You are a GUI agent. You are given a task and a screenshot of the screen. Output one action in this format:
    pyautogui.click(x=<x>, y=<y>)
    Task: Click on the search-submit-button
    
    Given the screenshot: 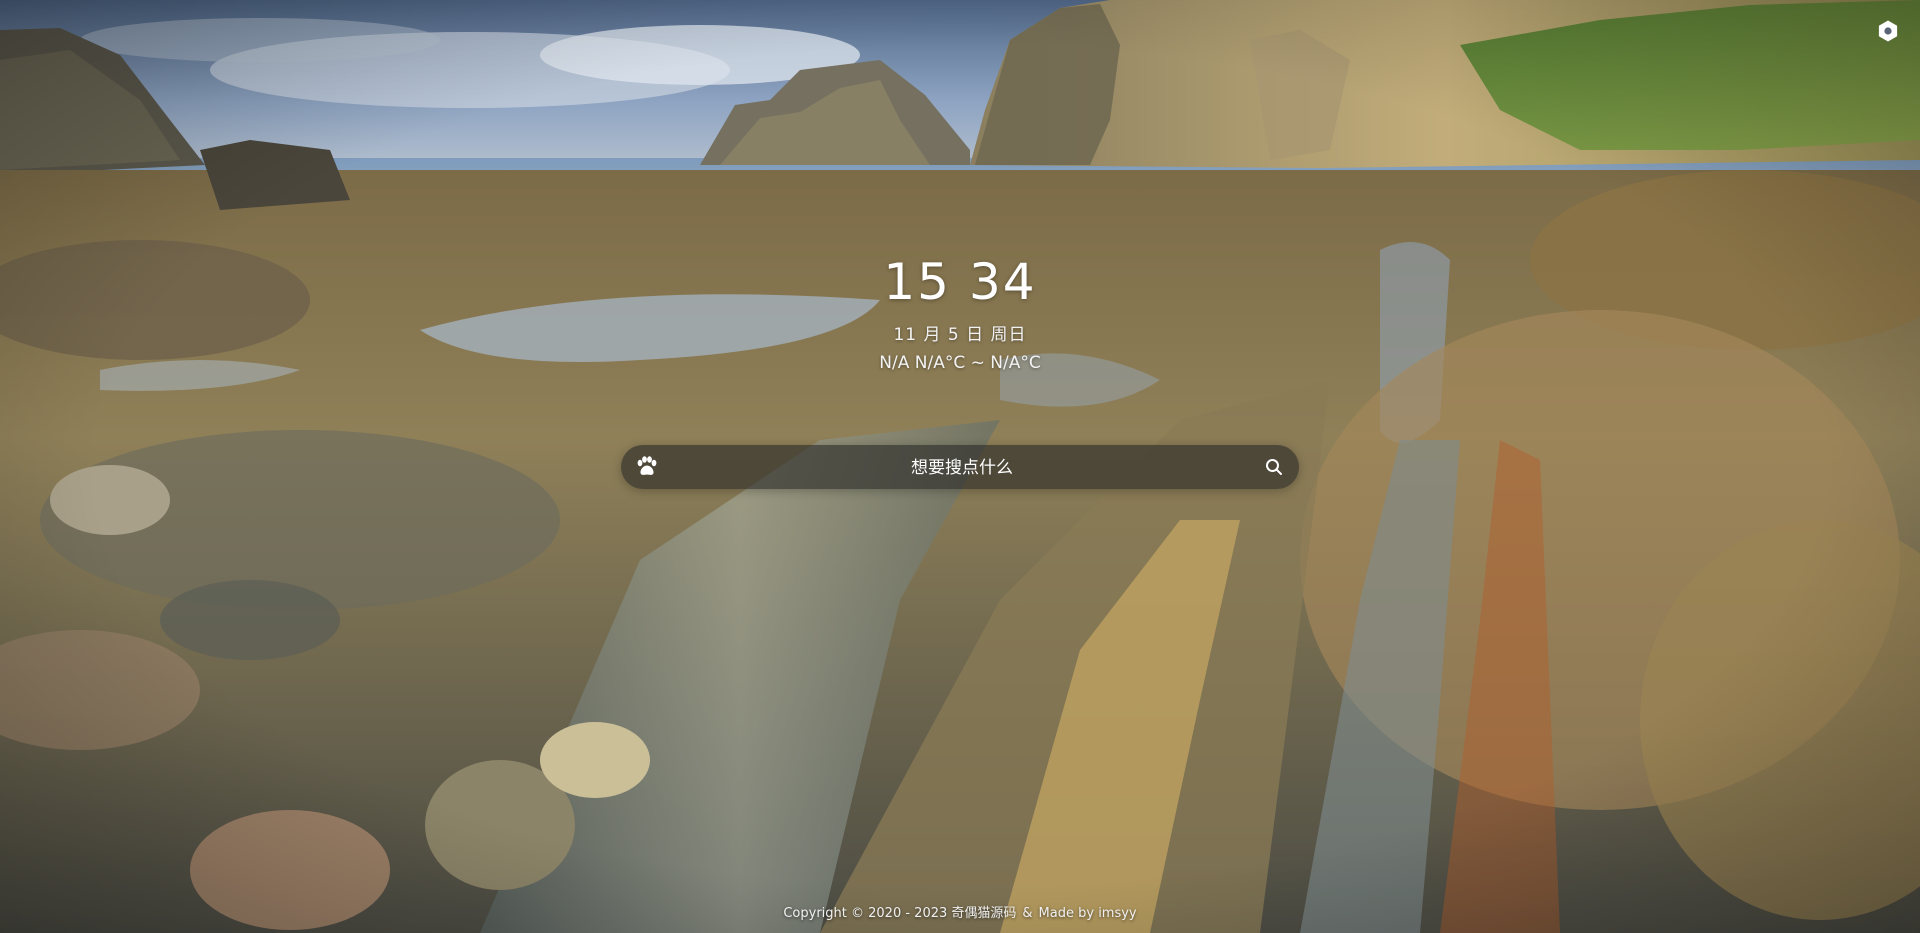 What is the action you would take?
    pyautogui.click(x=1274, y=467)
    